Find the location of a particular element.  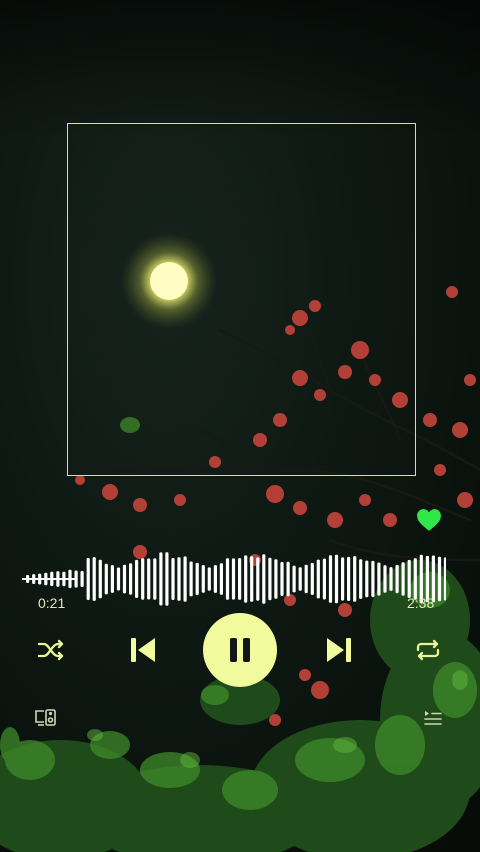

elapsed-time: 0:21 is located at coordinates (52, 603).